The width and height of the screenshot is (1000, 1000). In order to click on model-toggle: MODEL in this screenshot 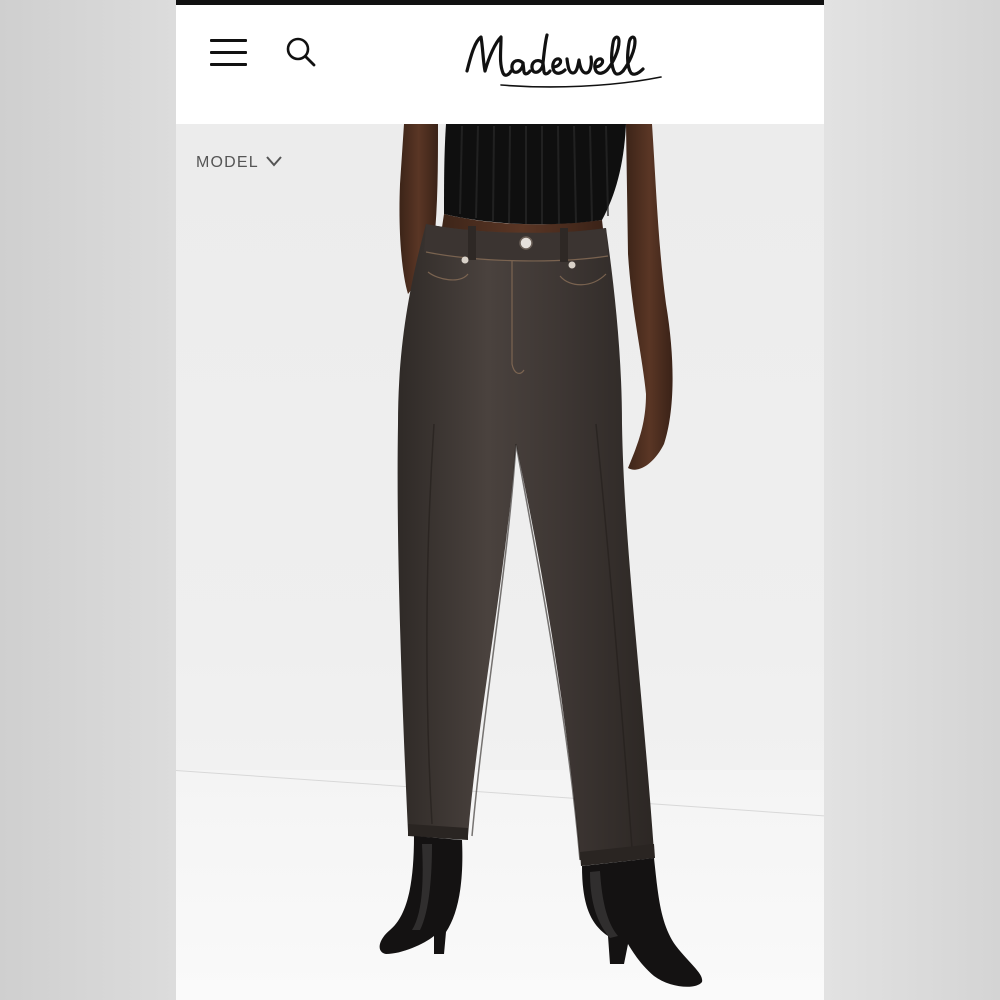, I will do `click(239, 163)`.